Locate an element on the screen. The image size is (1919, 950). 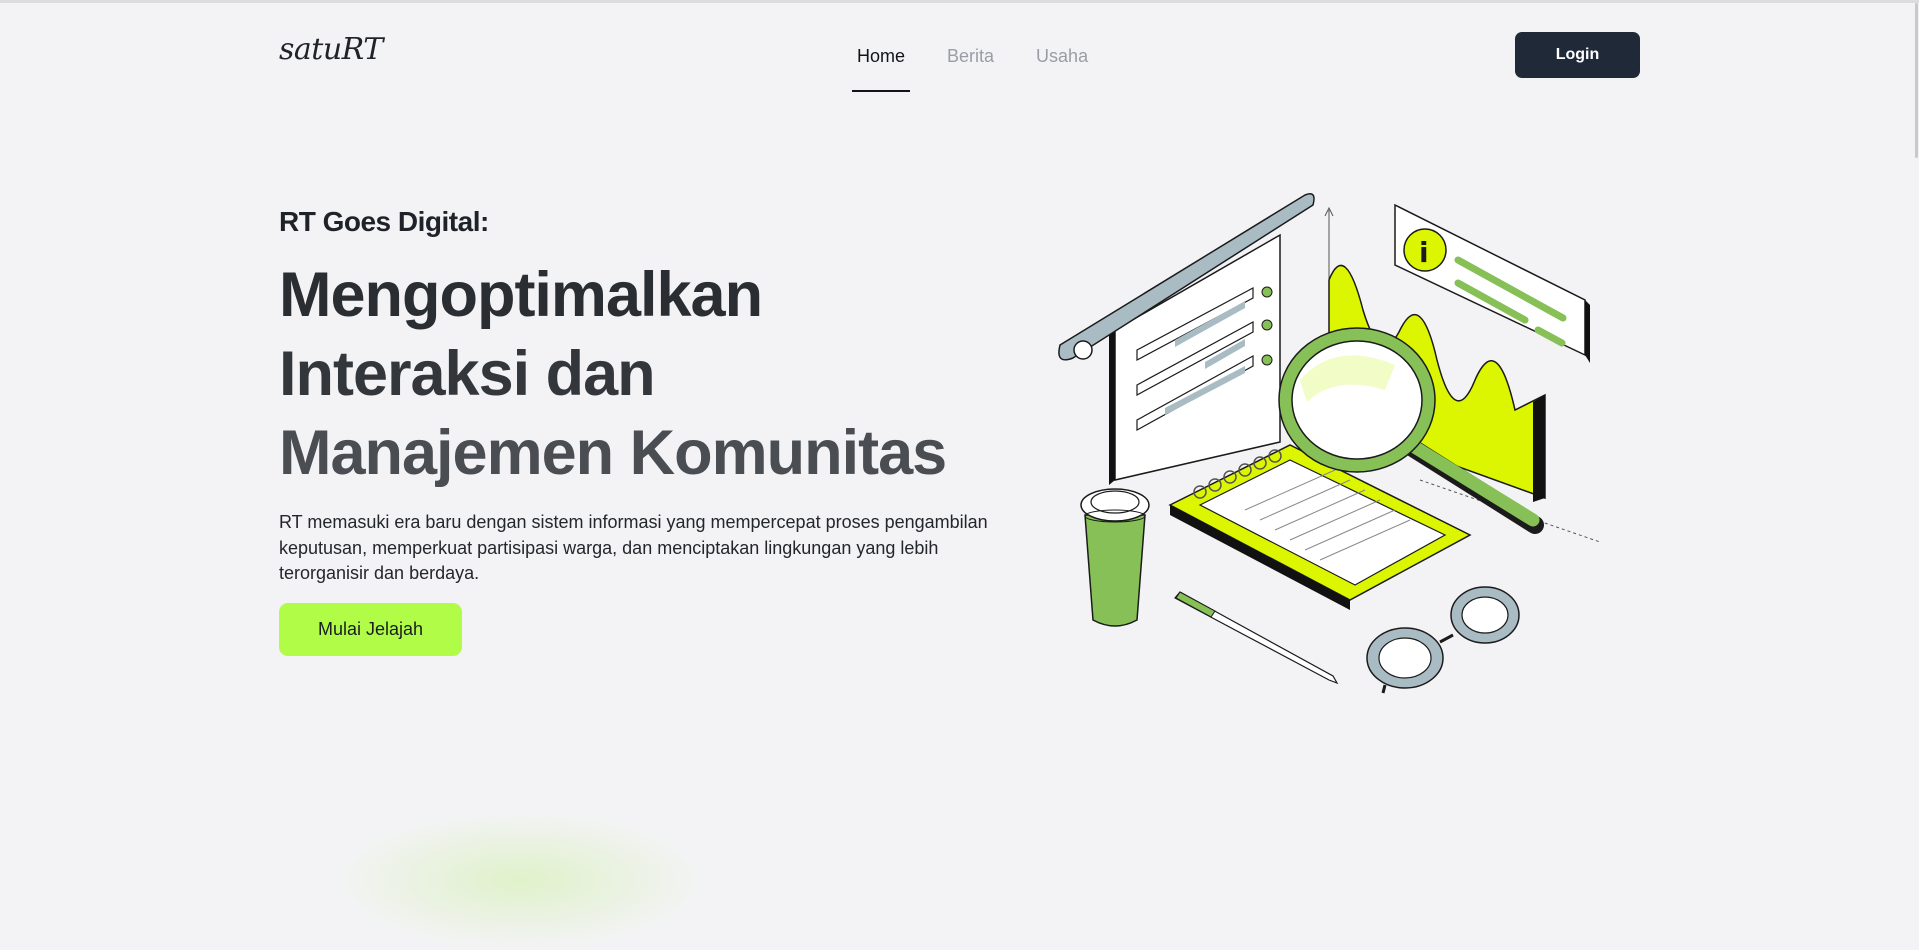
glasses-icon is located at coordinates (1443, 640).